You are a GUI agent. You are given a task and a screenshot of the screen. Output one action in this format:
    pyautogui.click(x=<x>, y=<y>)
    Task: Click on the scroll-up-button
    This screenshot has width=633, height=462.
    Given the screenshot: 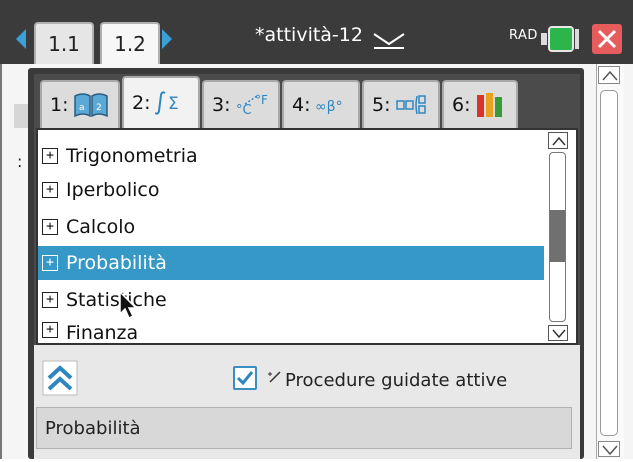 What is the action you would take?
    pyautogui.click(x=609, y=75)
    